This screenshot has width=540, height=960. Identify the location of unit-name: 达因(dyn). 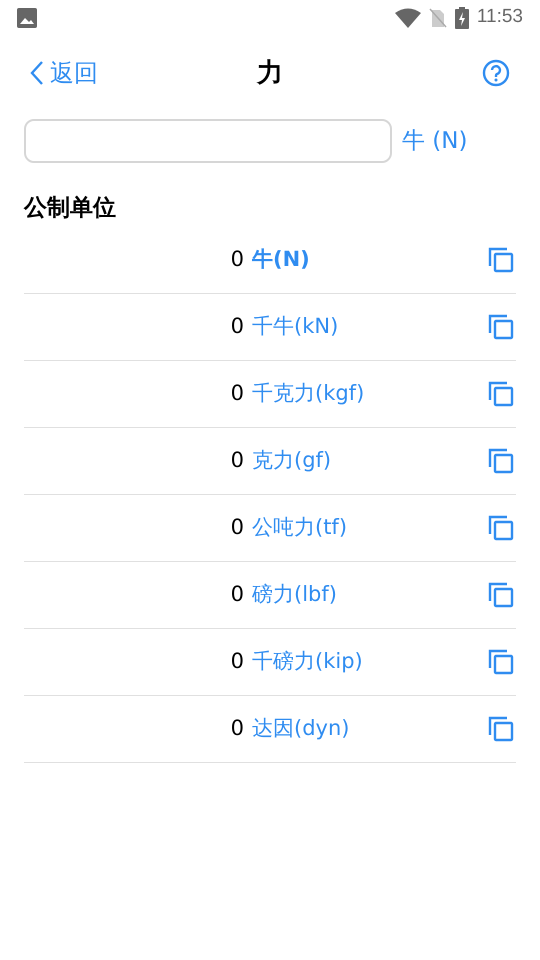
(301, 729).